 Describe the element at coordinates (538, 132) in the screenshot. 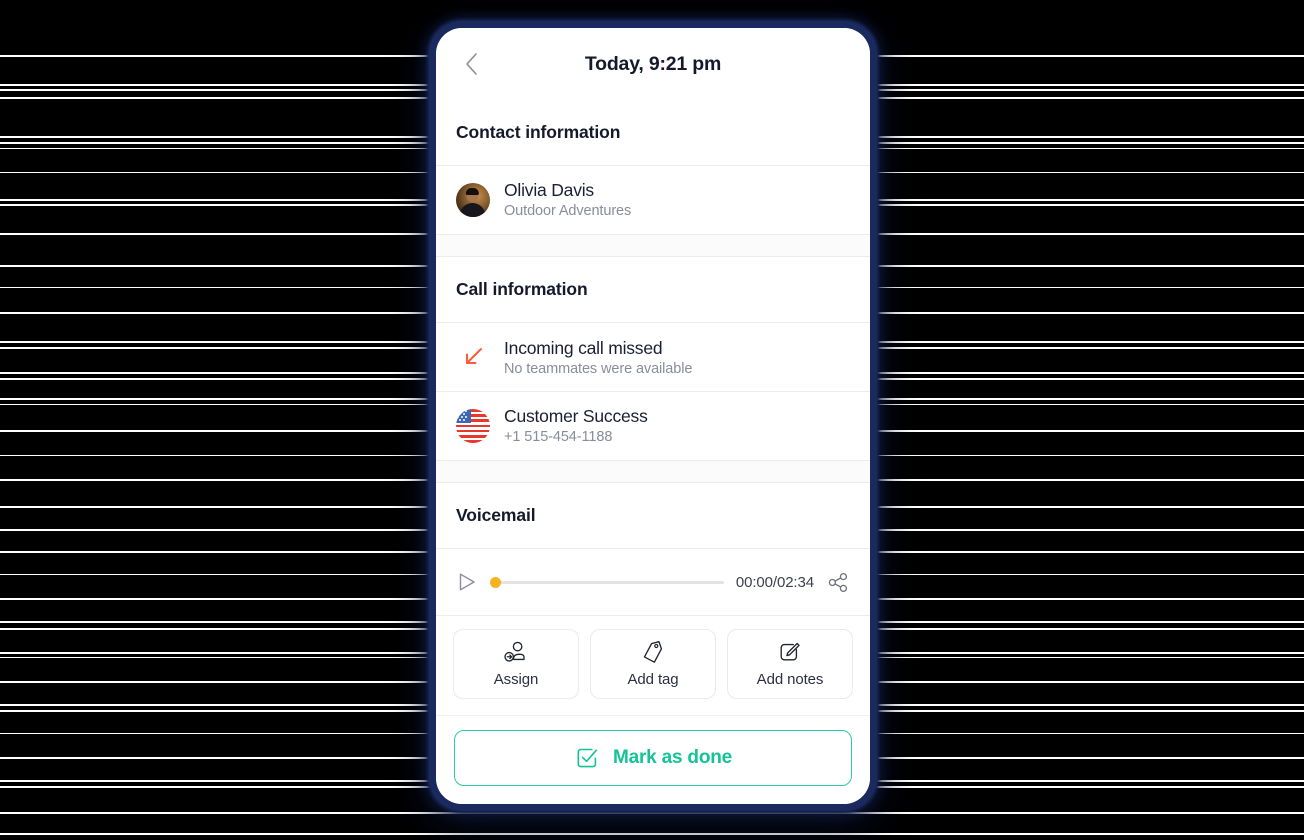

I see `section-title-contact: Contact information` at that location.